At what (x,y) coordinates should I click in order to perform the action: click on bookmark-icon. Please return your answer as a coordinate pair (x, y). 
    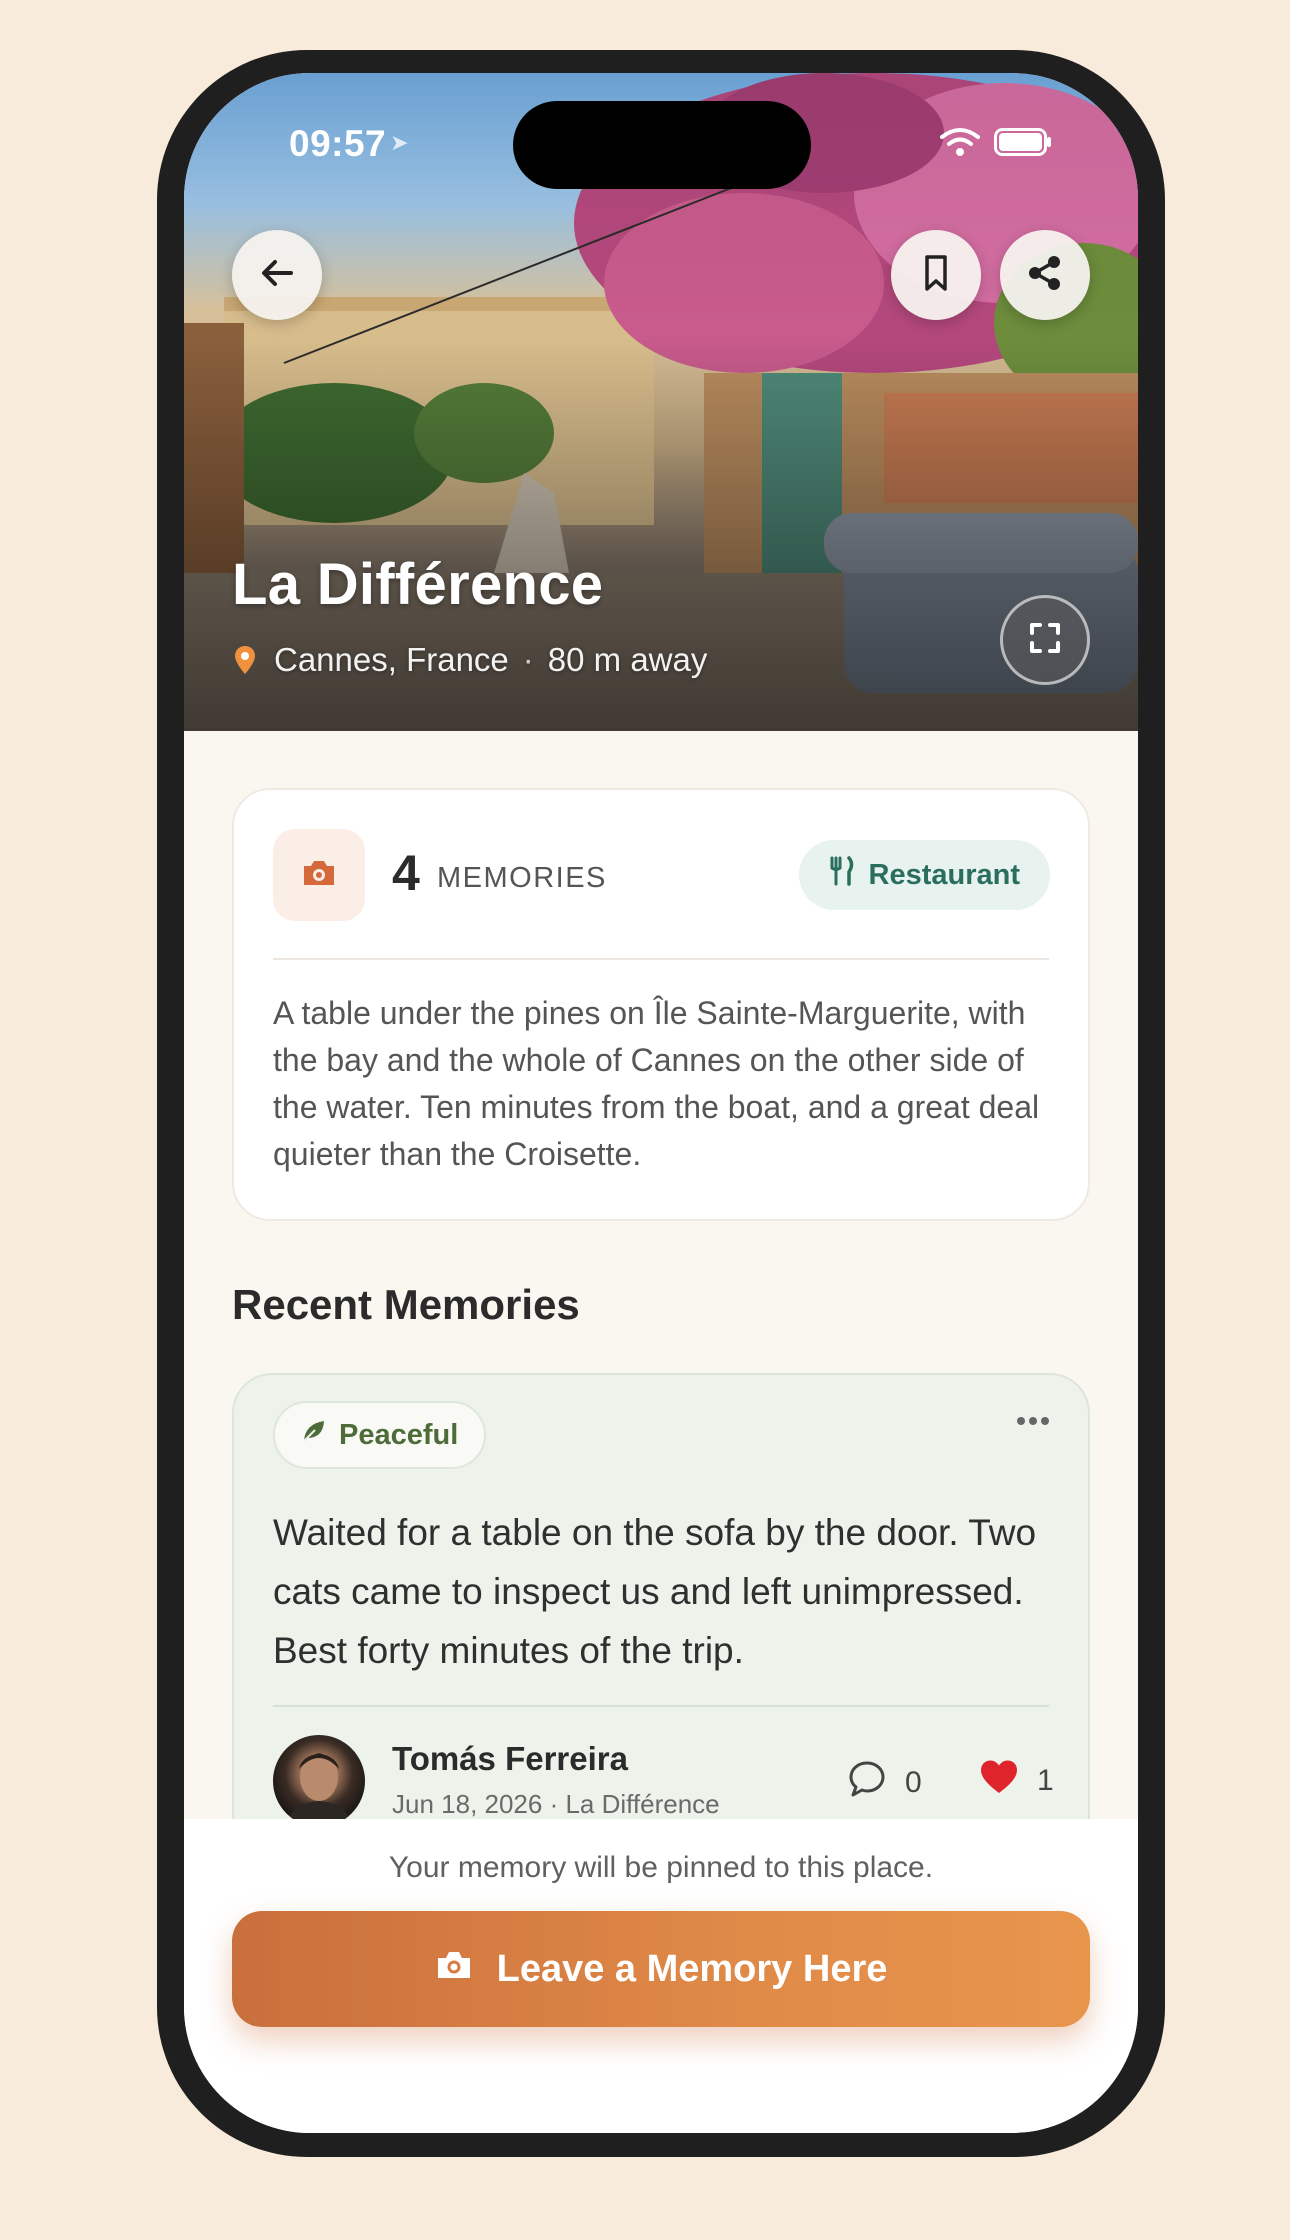
    Looking at the image, I should click on (936, 275).